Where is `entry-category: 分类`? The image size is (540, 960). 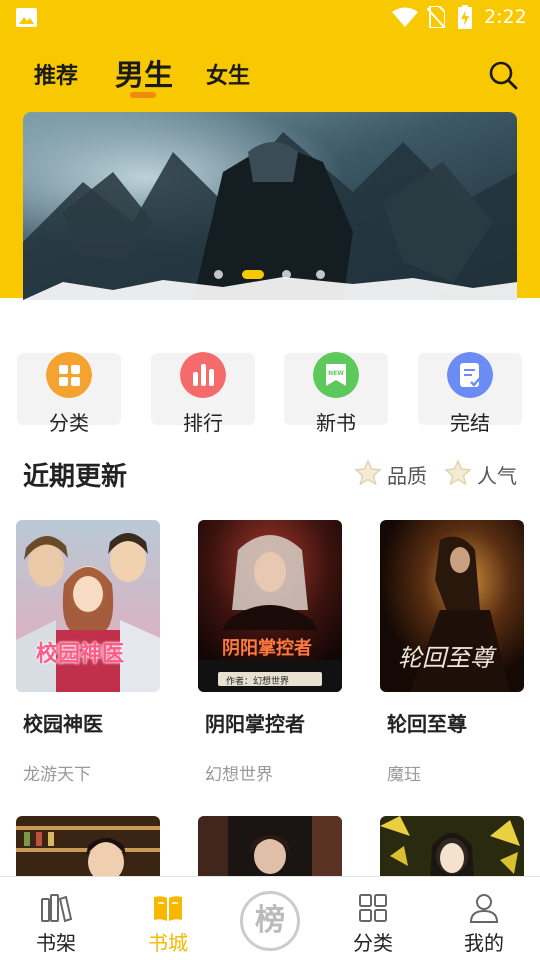
entry-category: 分类 is located at coordinates (69, 393).